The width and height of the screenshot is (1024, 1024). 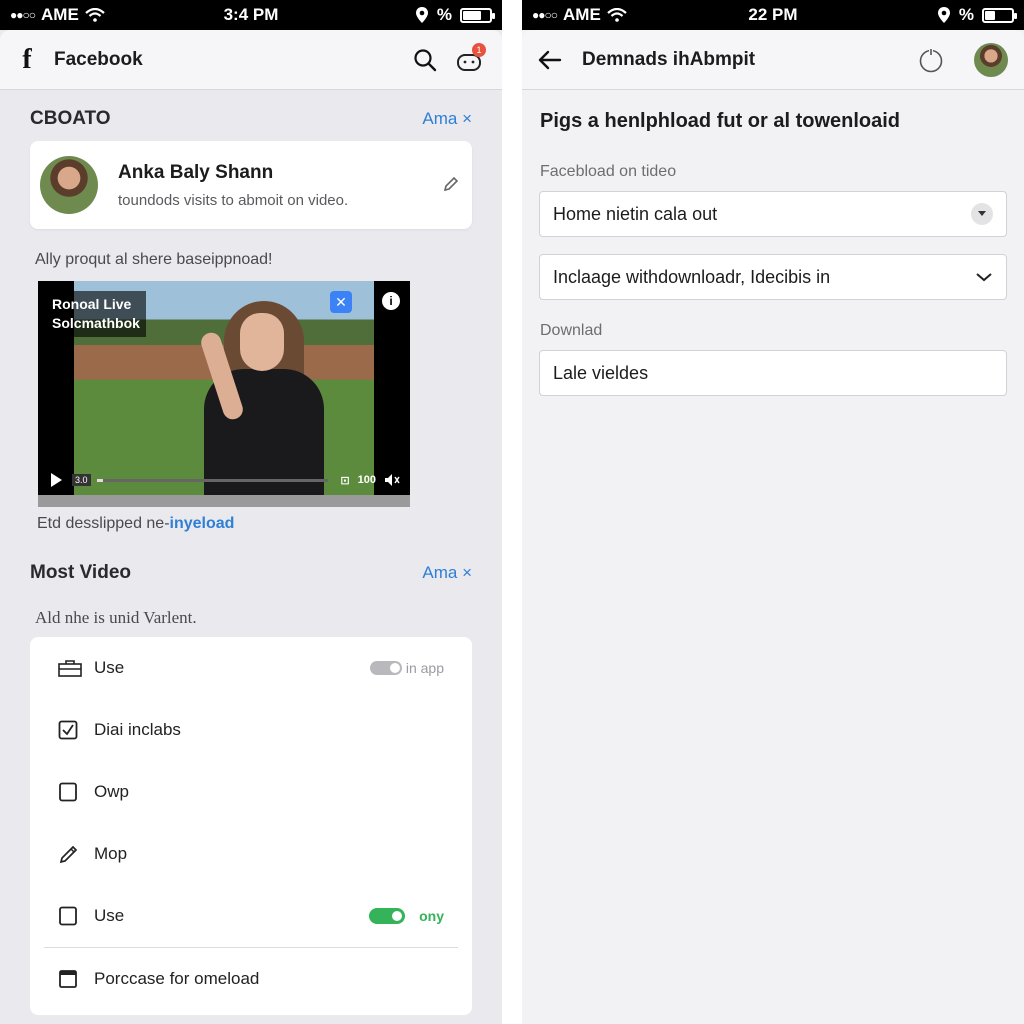 I want to click on edit-icon, so click(x=451, y=184).